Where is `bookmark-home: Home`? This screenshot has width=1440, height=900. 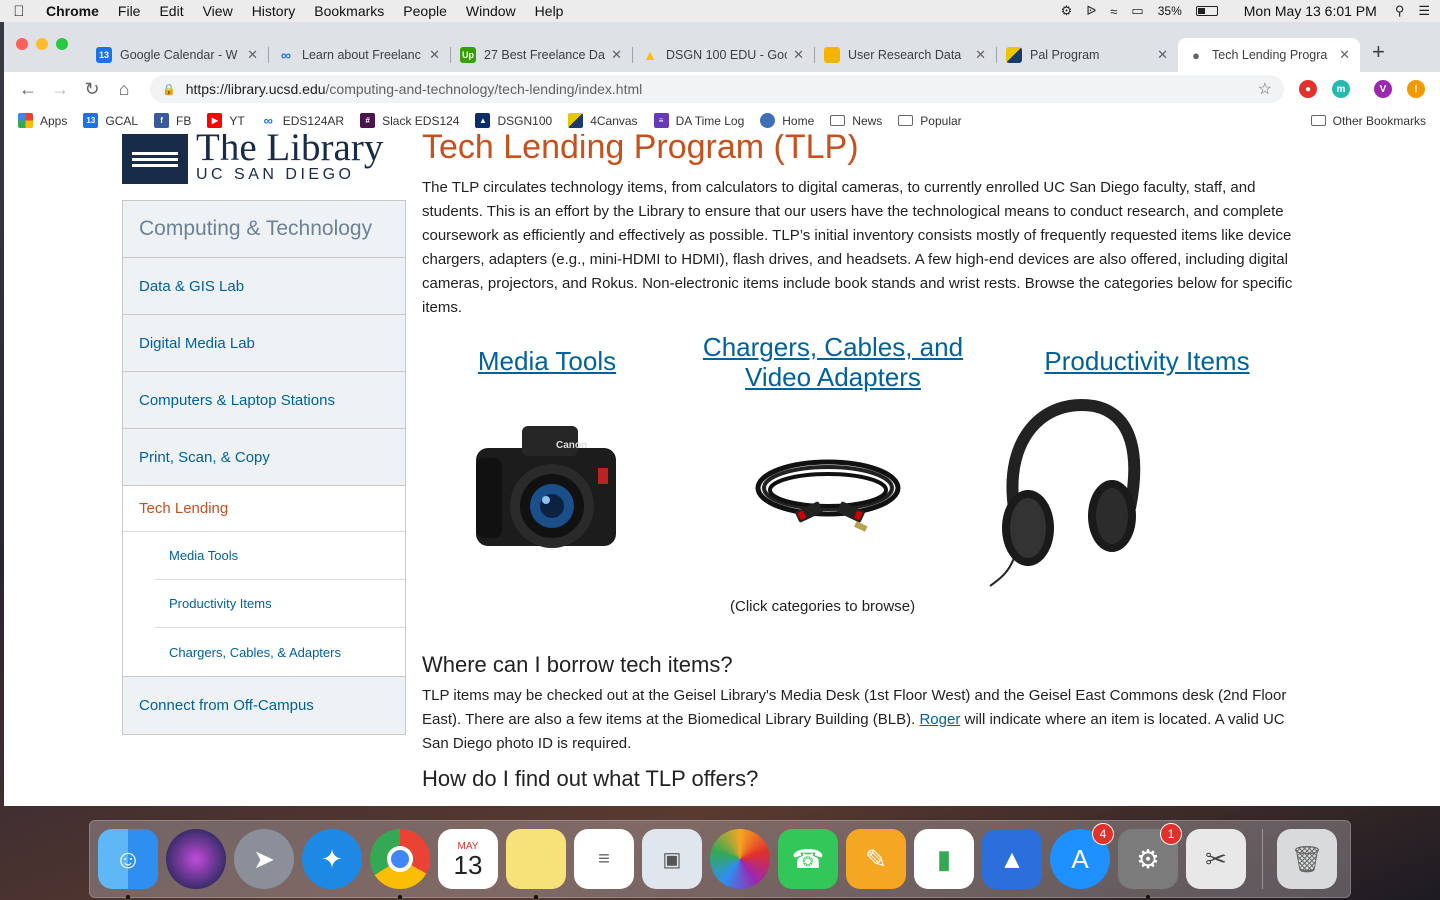
bookmark-home: Home is located at coordinates (787, 120).